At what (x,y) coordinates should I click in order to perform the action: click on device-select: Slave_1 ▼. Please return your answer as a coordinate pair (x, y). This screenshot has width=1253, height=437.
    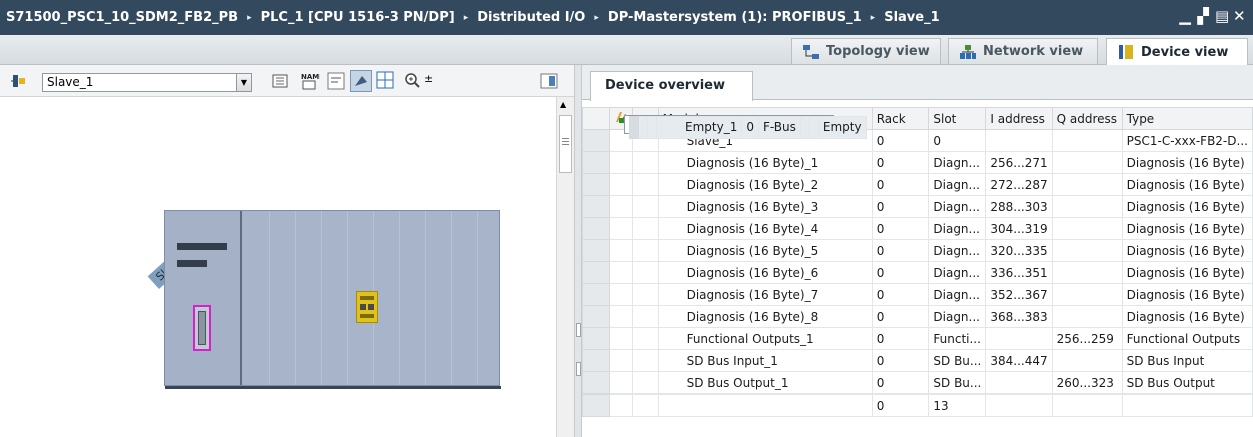
    Looking at the image, I should click on (147, 82).